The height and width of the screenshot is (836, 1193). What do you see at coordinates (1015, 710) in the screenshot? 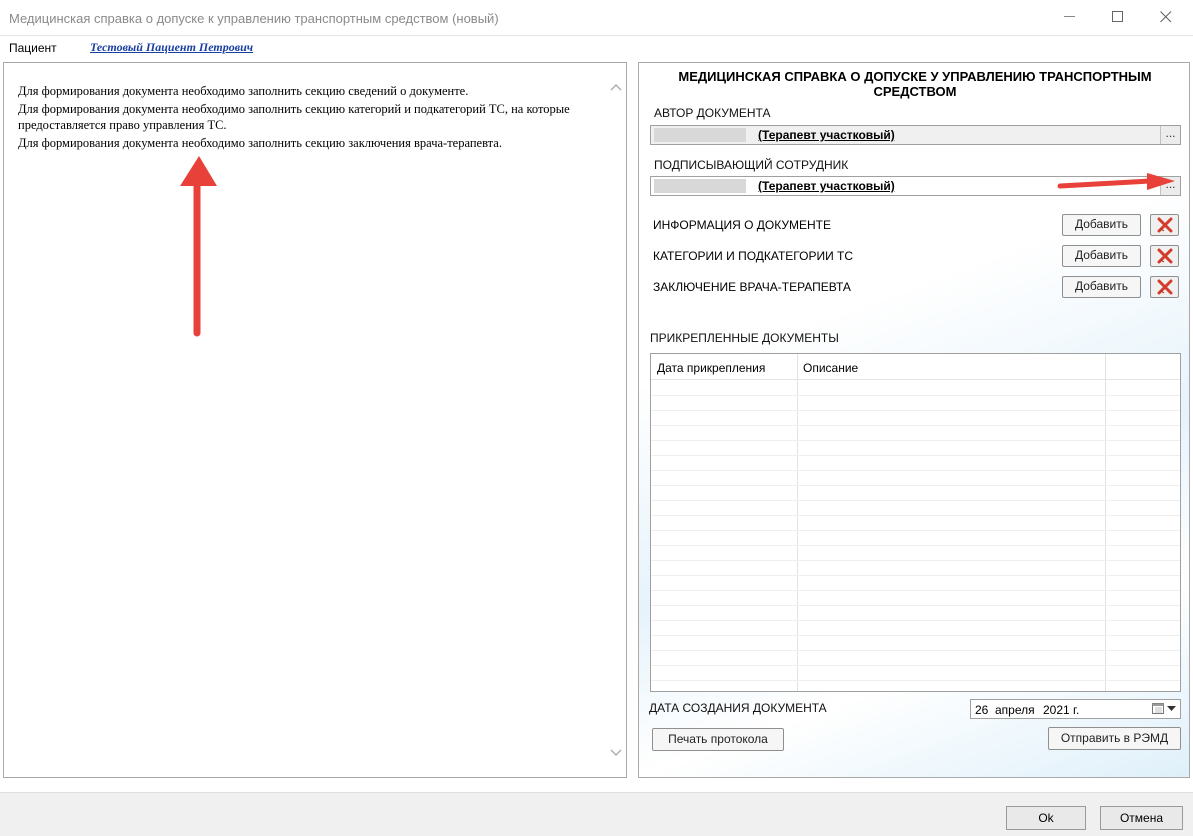
I see `date-month: апреля` at bounding box center [1015, 710].